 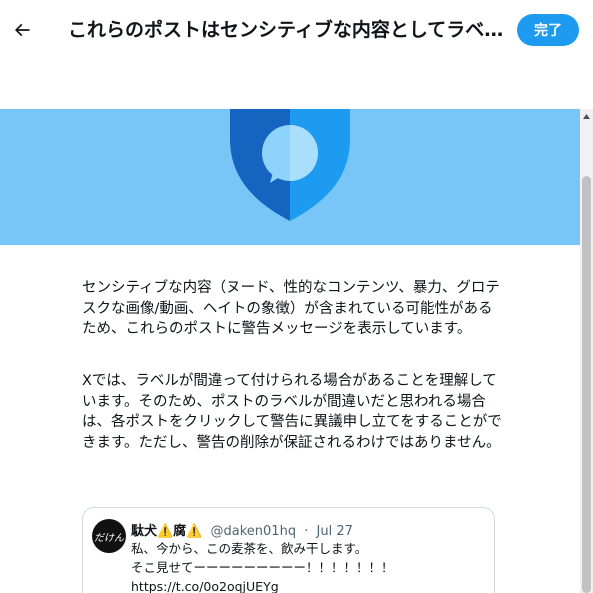 I want to click on modal-title: これらのポストはセンシティブな内容としてラベル付けされています, so click(x=288, y=30).